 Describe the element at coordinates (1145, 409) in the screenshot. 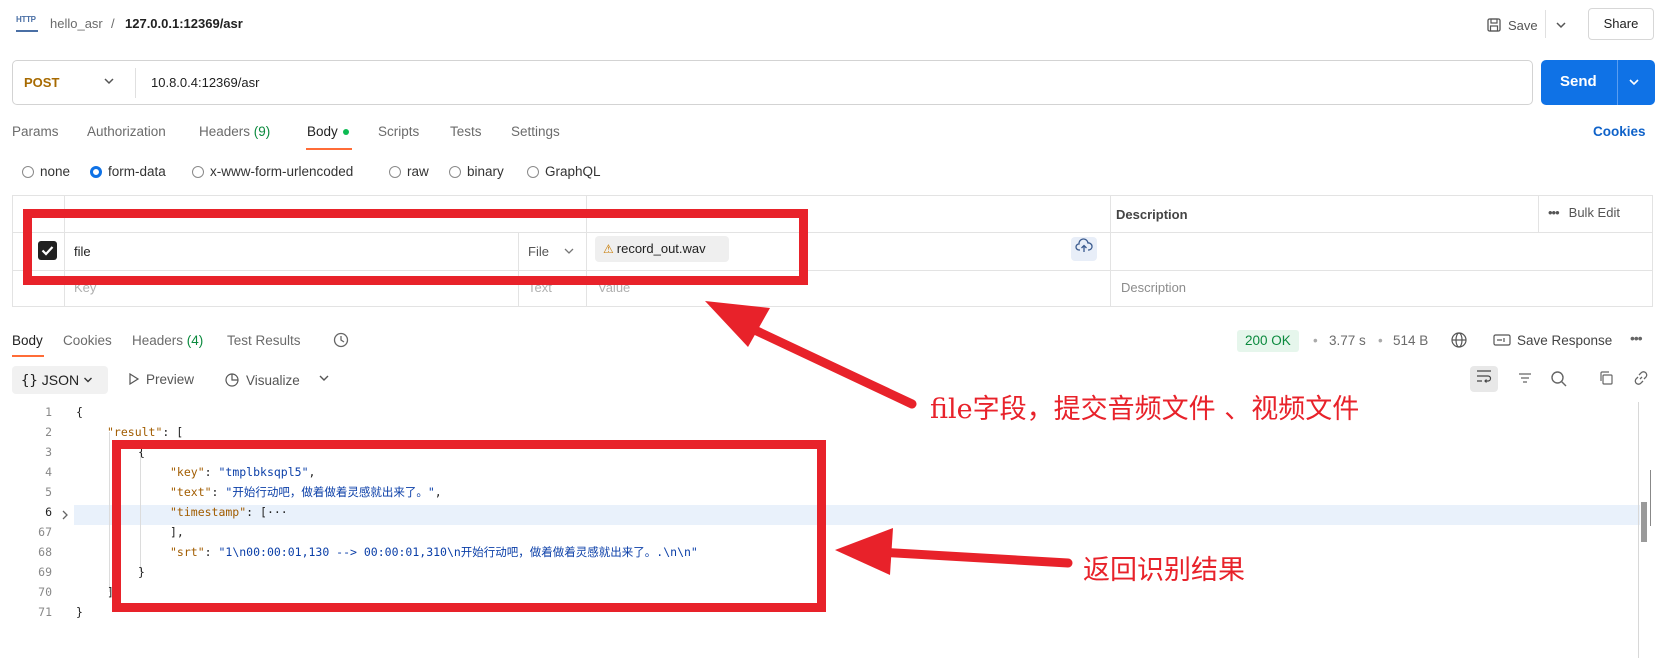

I see `annotation-file-note: file字段，提交音频文件 、视频文件` at that location.